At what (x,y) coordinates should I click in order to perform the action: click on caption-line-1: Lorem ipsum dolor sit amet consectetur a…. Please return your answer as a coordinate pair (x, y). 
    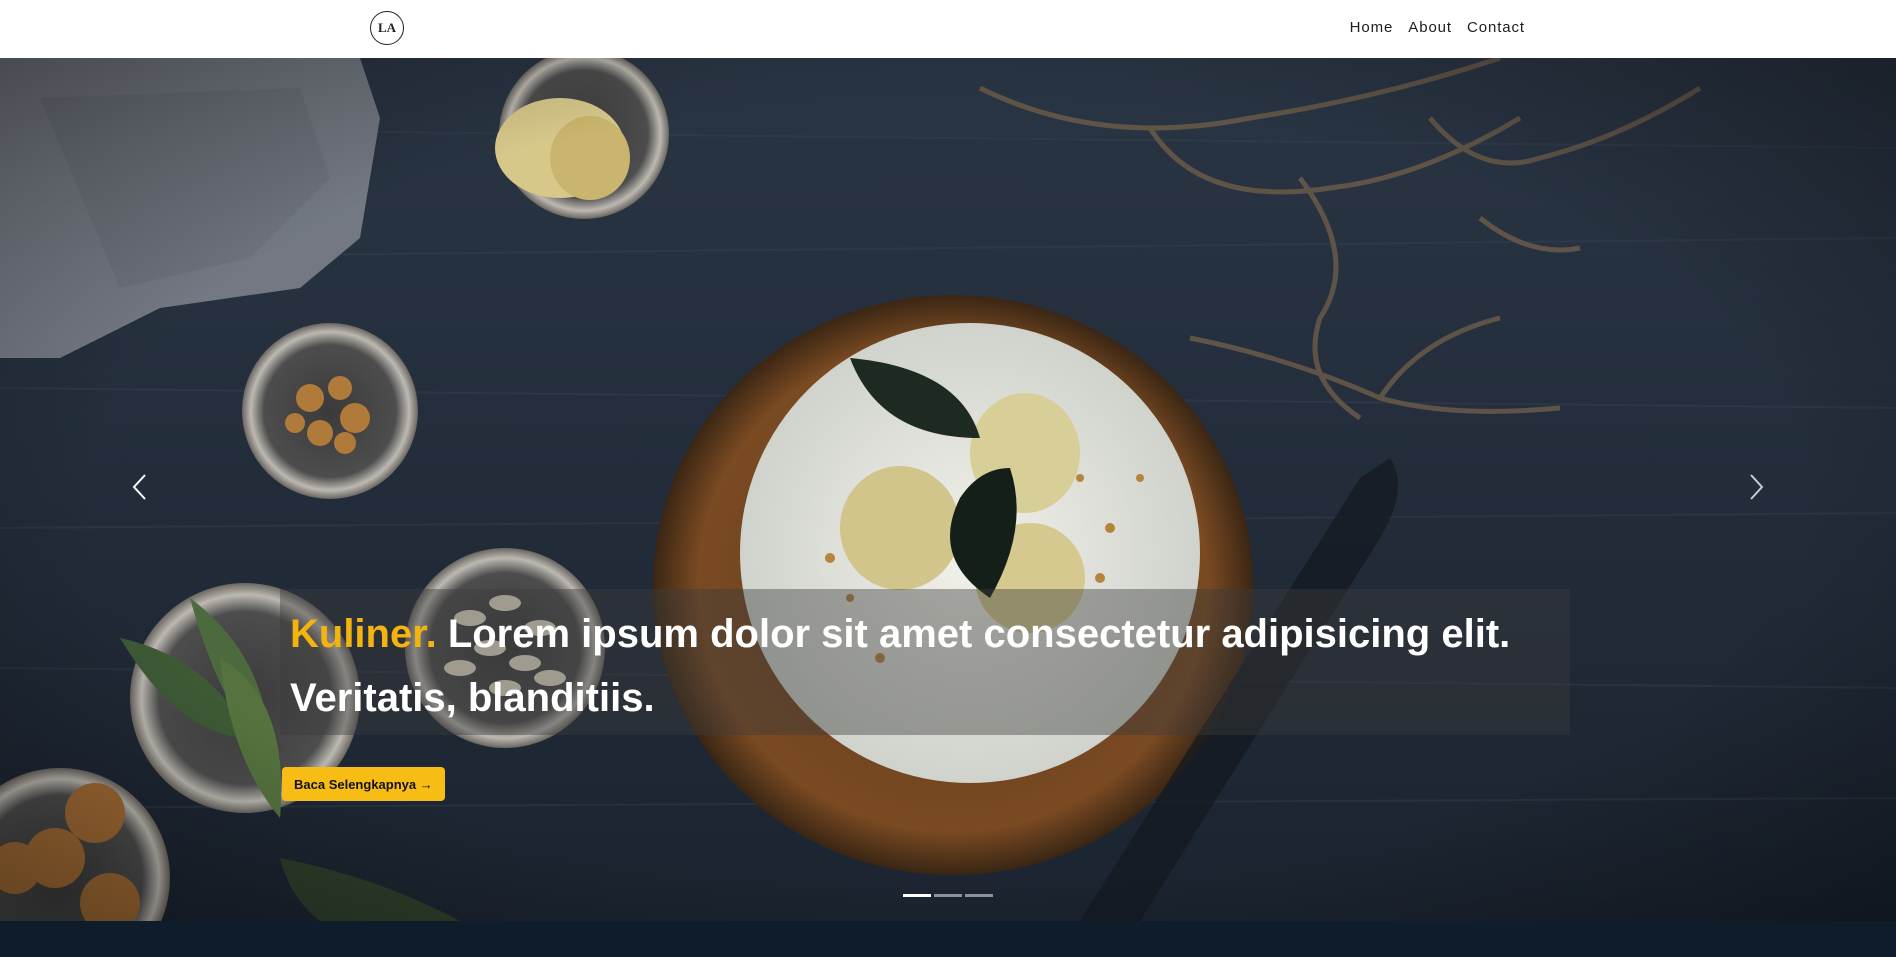
    Looking at the image, I should click on (973, 634).